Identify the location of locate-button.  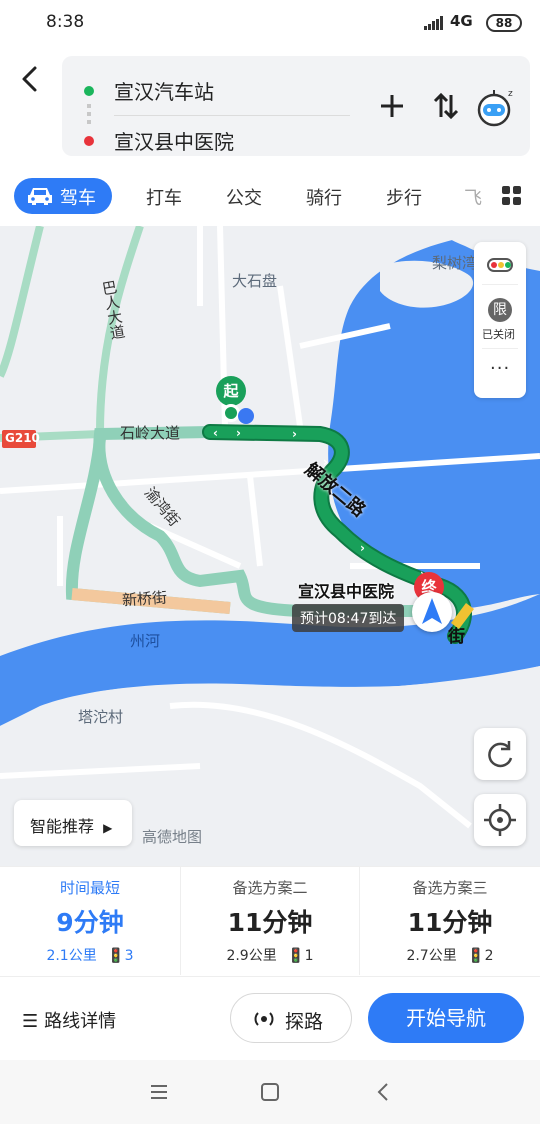
(500, 820).